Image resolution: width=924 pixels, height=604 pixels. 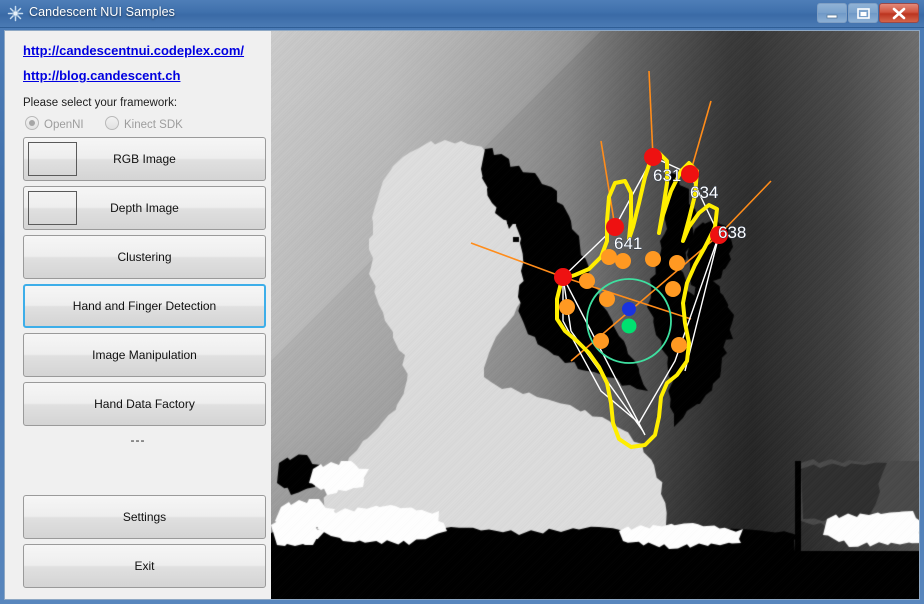 I want to click on radio-openni: OpenNI, so click(x=54, y=123).